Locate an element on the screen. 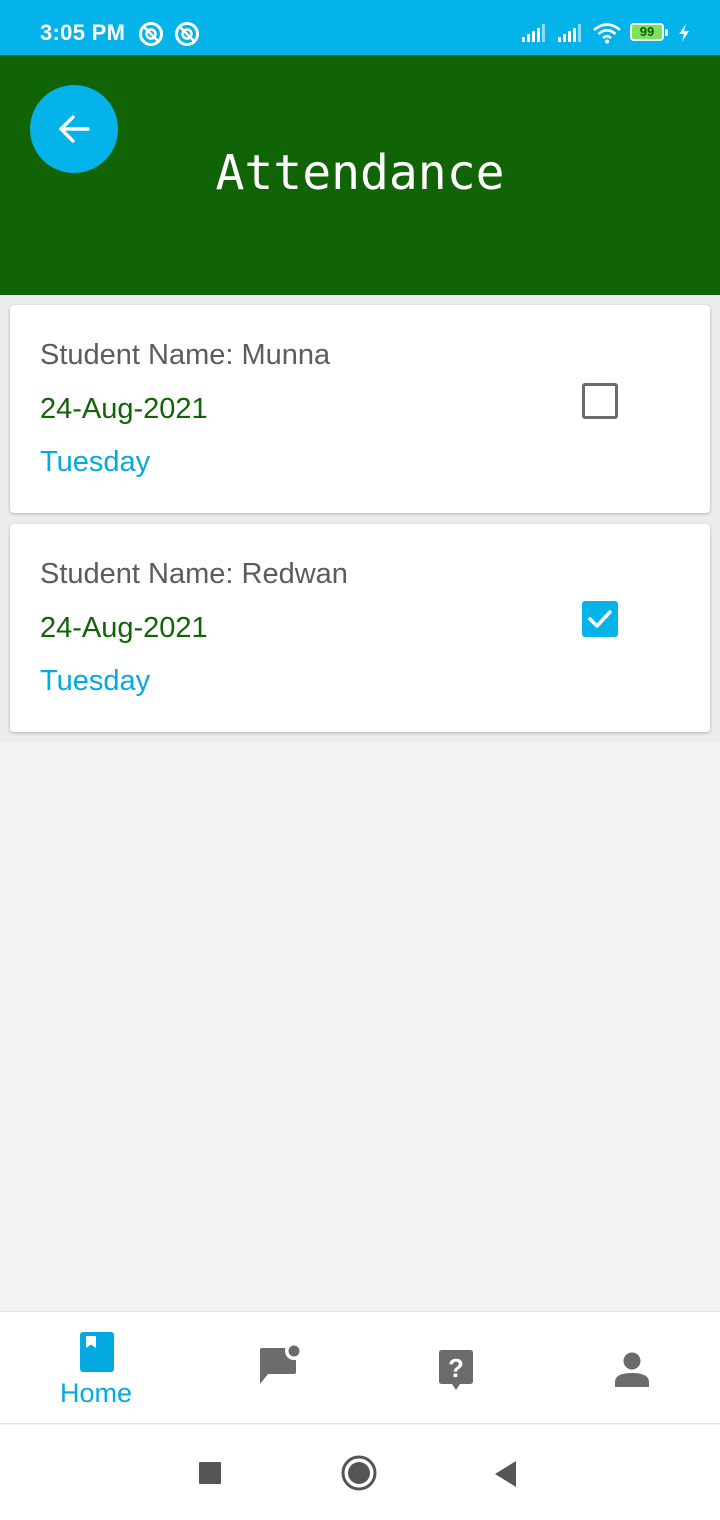 This screenshot has height=1520, width=720. battery-level: 99 is located at coordinates (647, 31).